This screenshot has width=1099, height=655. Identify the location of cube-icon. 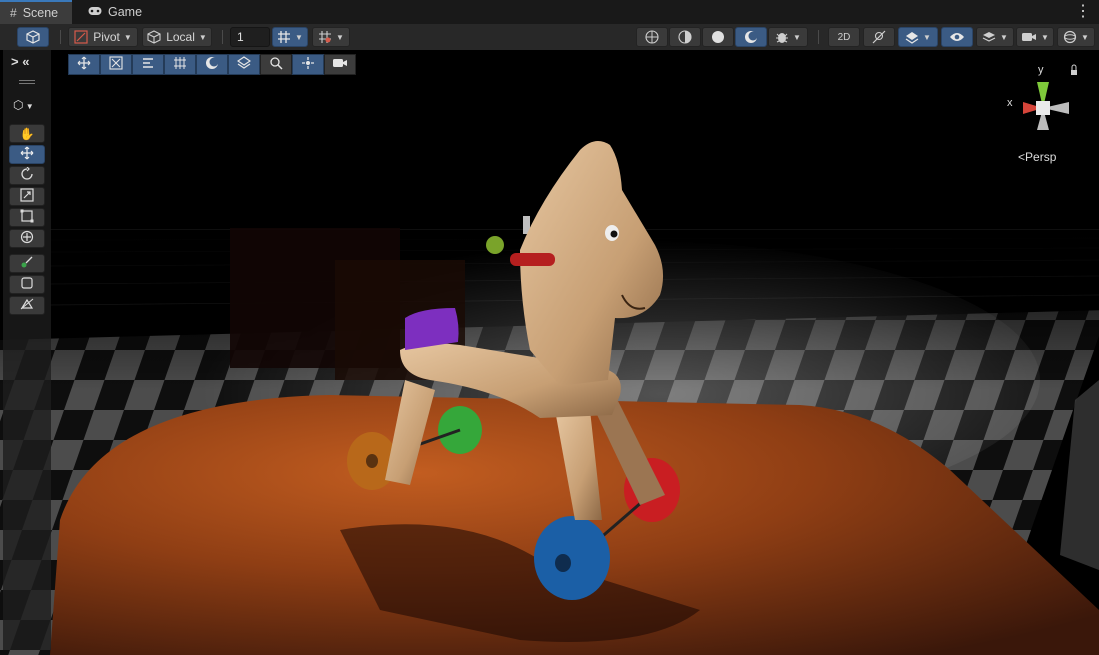
(33, 37).